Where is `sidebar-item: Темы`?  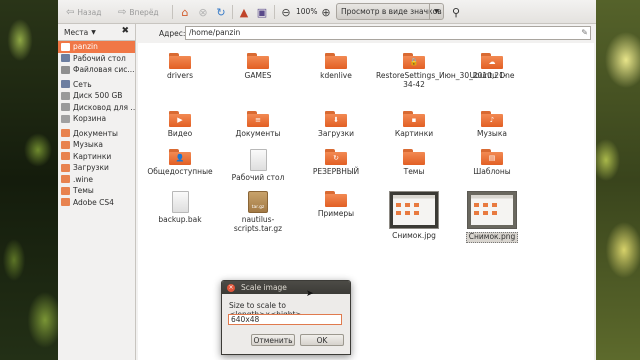
sidebar-item: Темы is located at coordinates (96, 191).